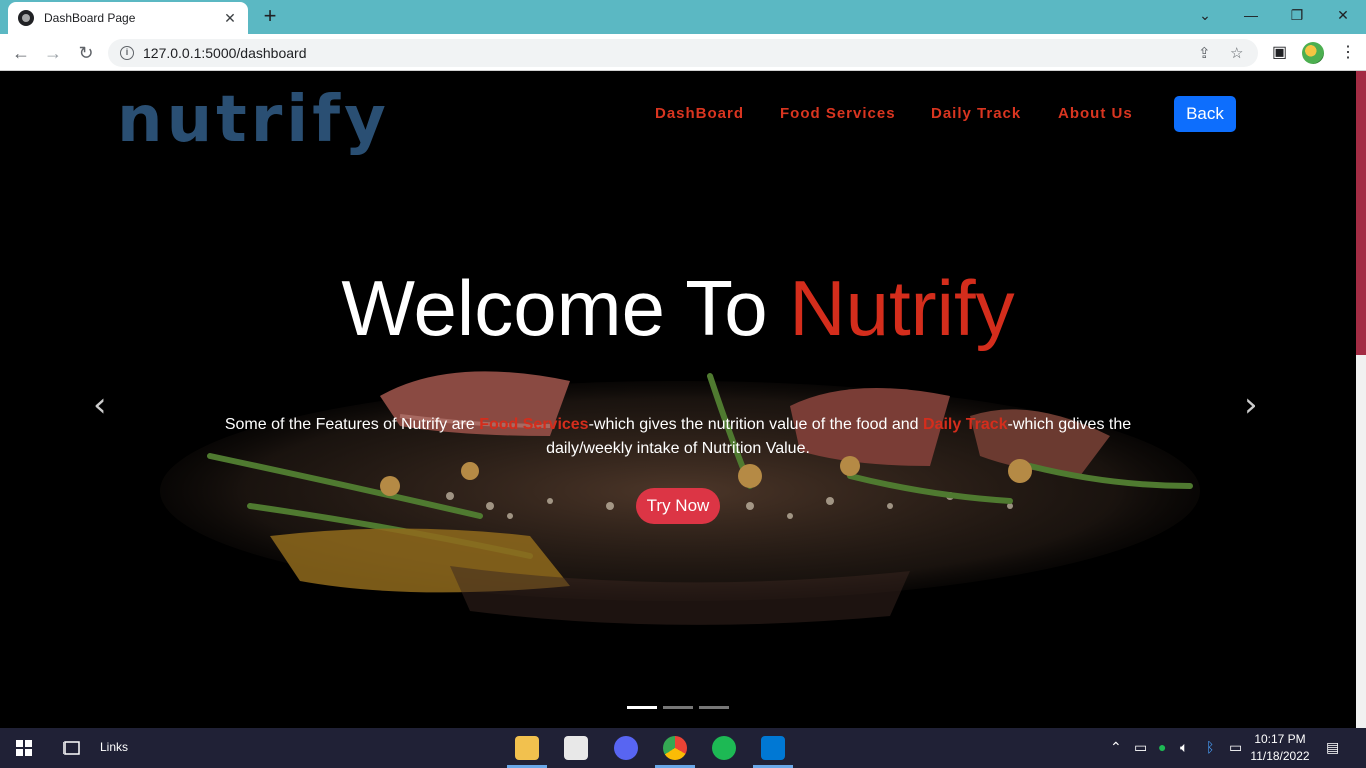  I want to click on url-text: 127.0.0.1:5000/dashboard, so click(224, 53).